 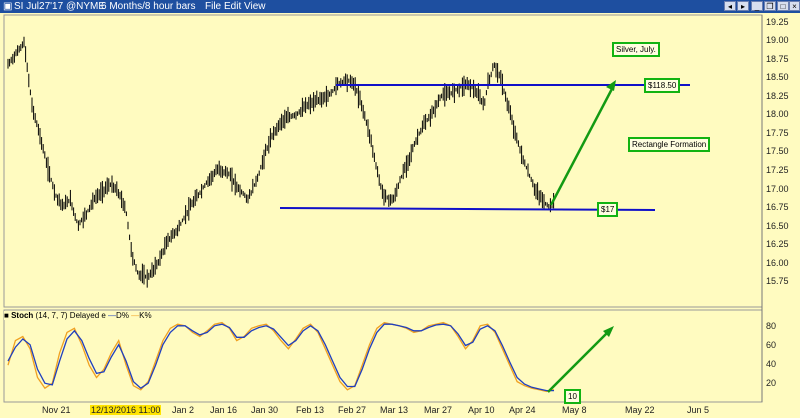 What do you see at coordinates (122, 315) in the screenshot?
I see `stoch-d-label: D%` at bounding box center [122, 315].